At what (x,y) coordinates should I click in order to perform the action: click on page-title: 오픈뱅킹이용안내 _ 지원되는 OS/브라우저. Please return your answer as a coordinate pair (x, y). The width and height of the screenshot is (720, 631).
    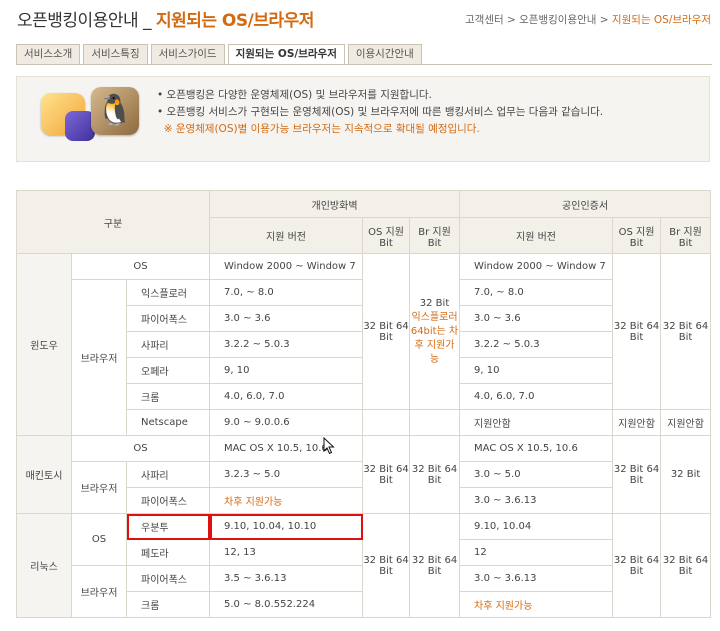
    Looking at the image, I should click on (165, 18).